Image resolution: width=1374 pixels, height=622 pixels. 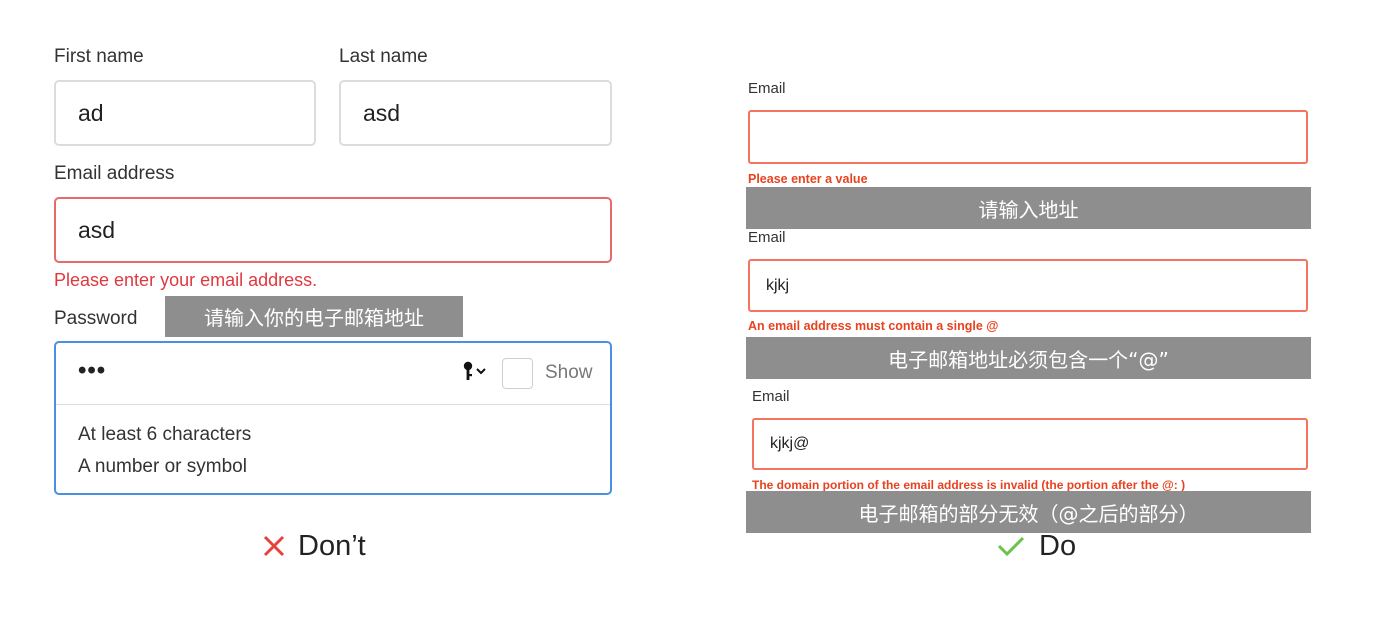 I want to click on email-error-1: Please enter a value, so click(x=808, y=179).